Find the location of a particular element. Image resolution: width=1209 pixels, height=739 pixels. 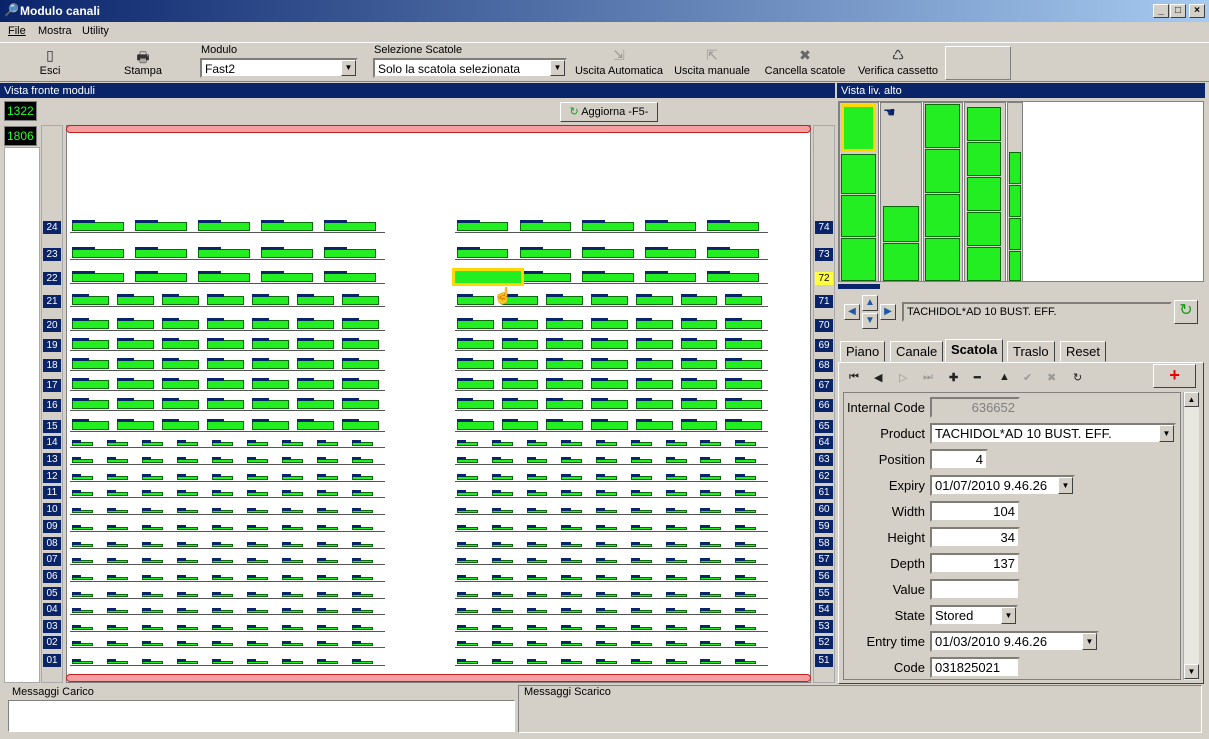

minimize-button: _ is located at coordinates (1161, 11).